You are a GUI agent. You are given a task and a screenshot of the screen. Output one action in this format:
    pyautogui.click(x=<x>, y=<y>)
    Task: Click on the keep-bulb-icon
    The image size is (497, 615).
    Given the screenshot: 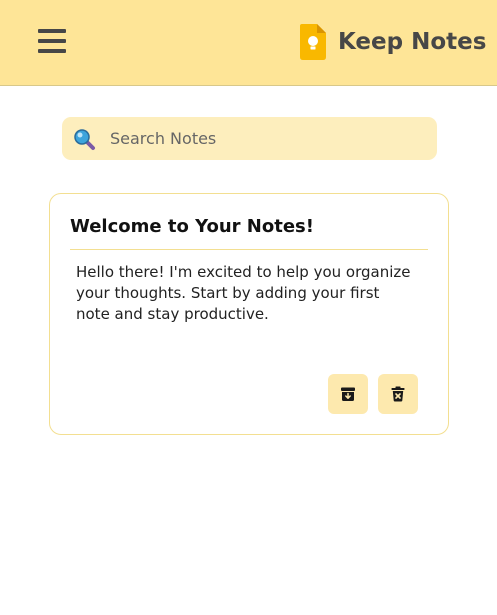 What is the action you would take?
    pyautogui.click(x=313, y=42)
    